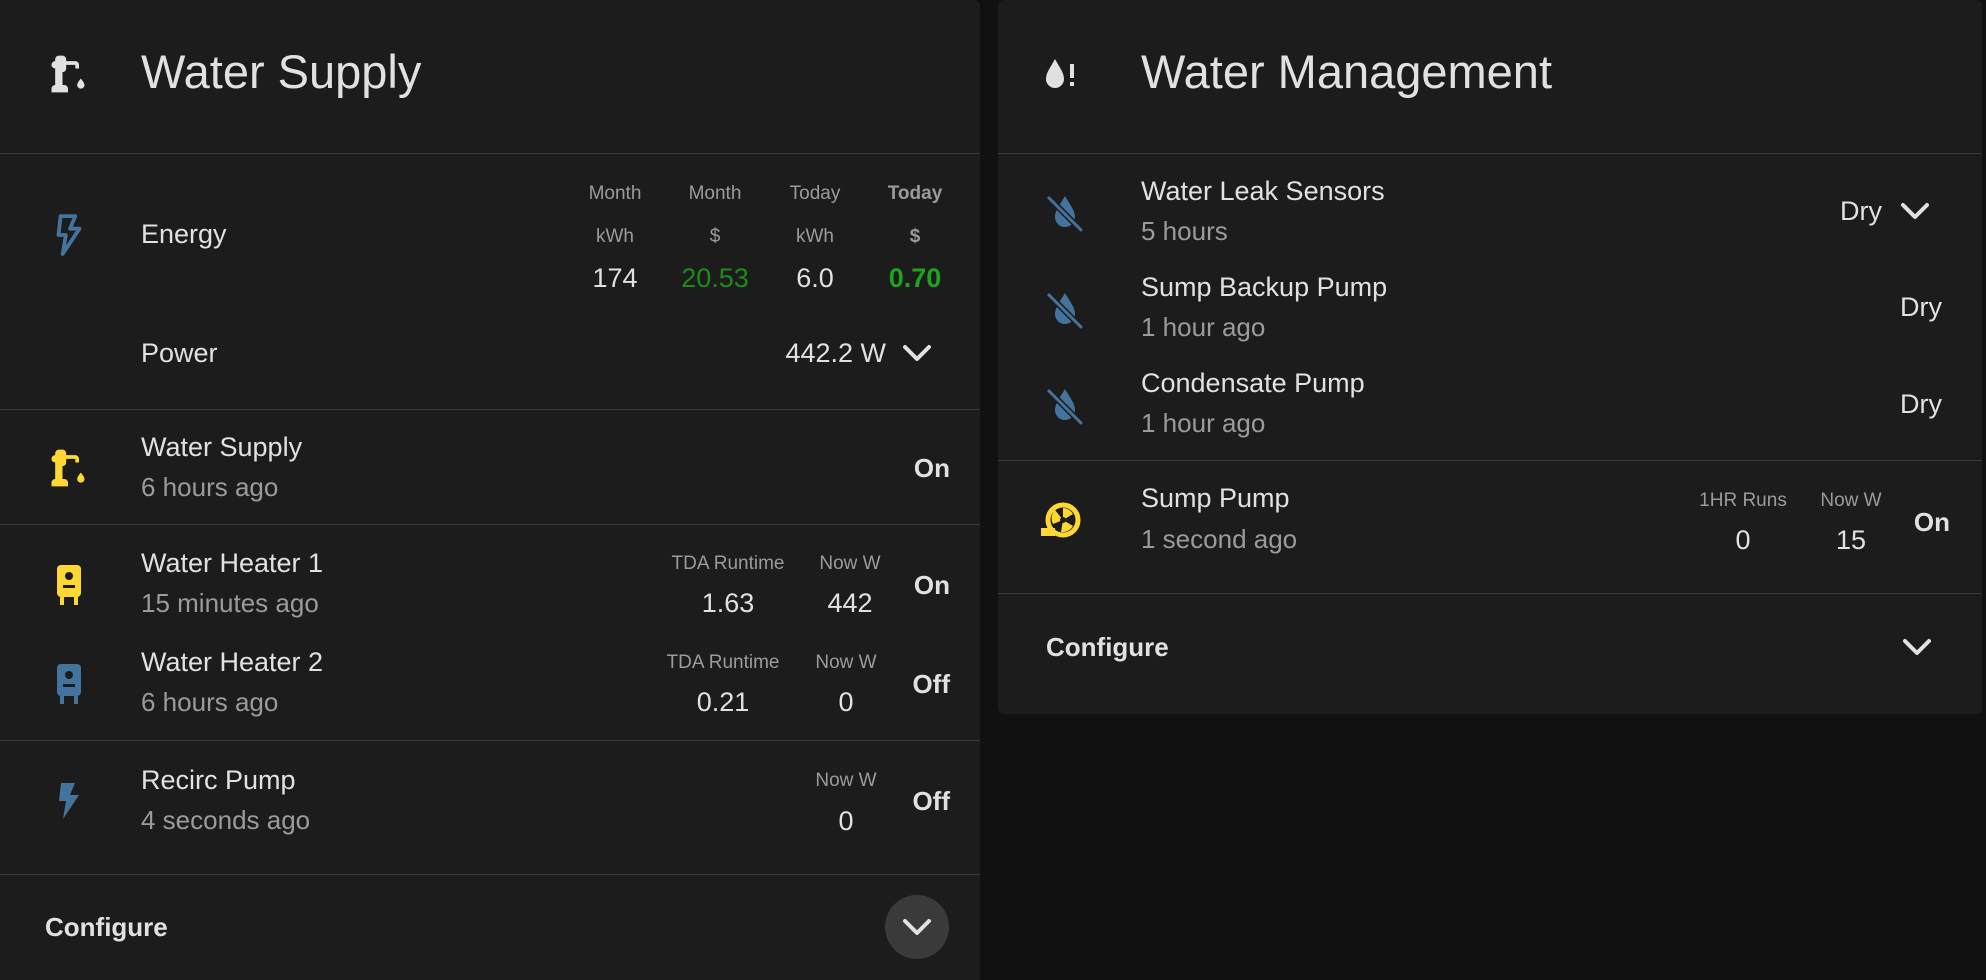  I want to click on power-value: 442.2 W, so click(835, 353).